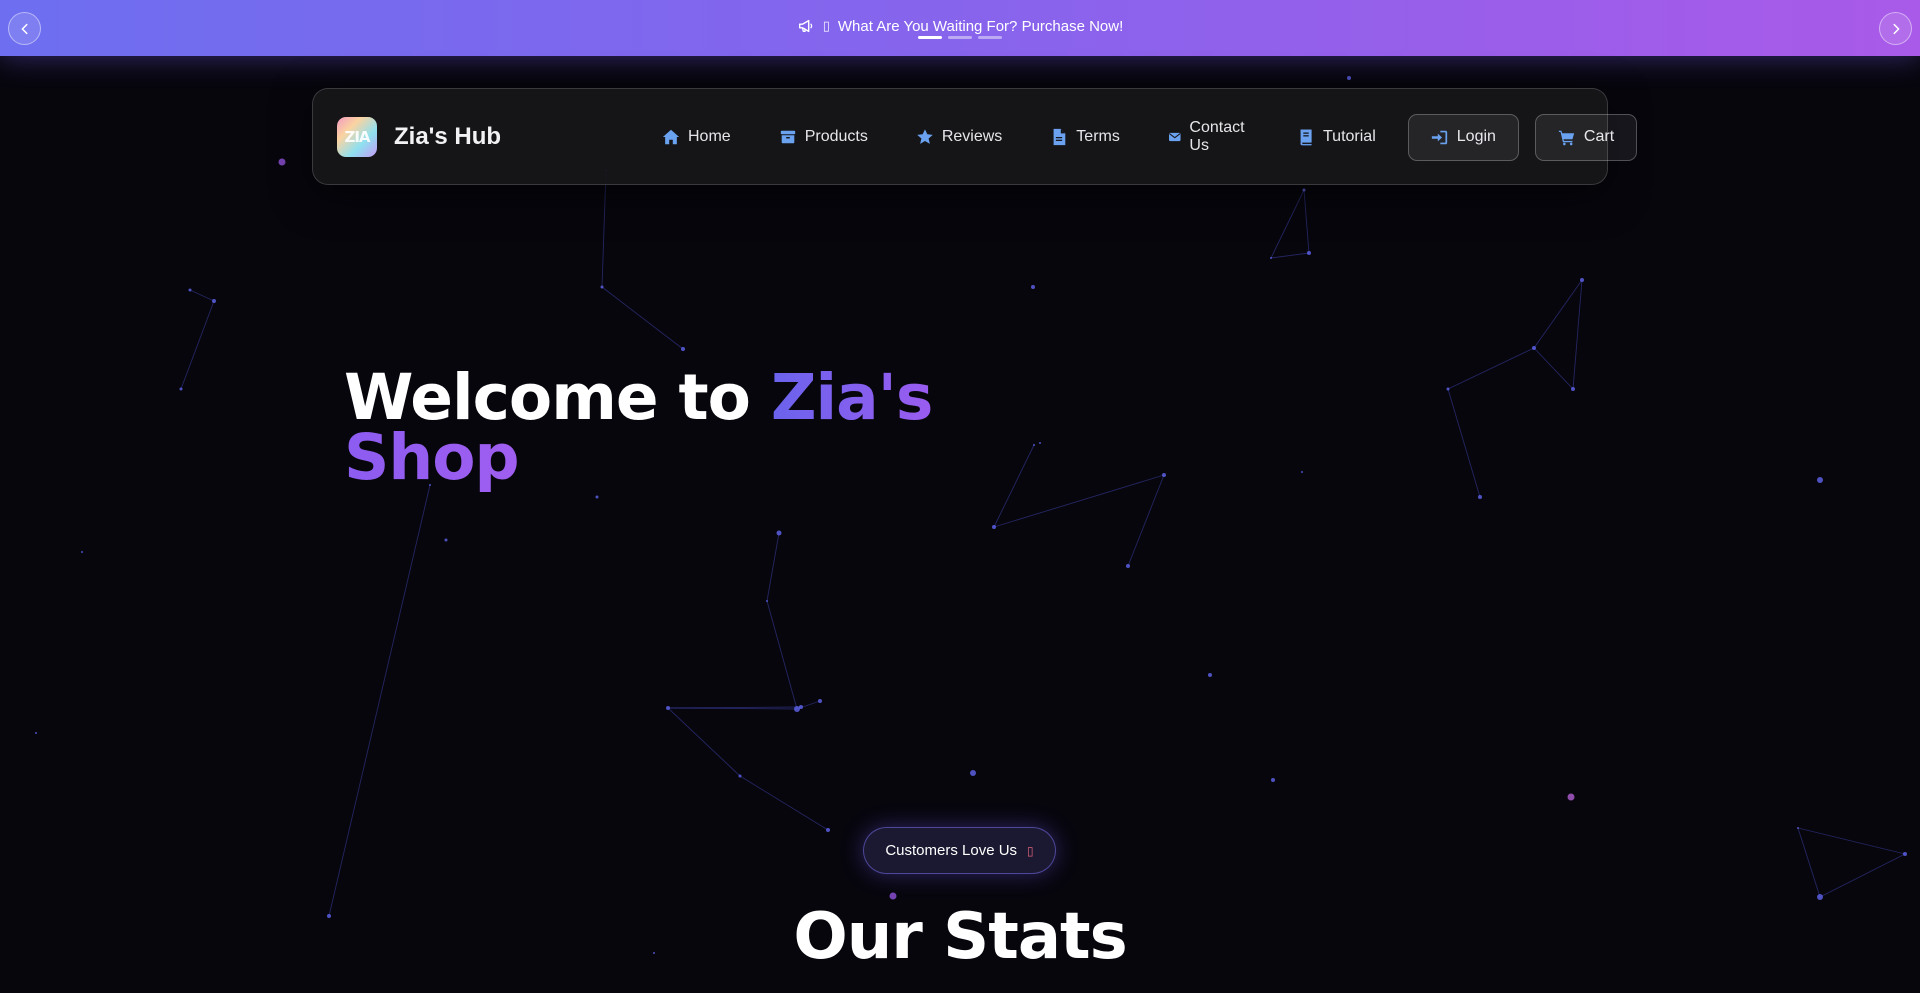 This screenshot has height=993, width=1920. Describe the element at coordinates (852, 397) in the screenshot. I see `hero-title-accent: Zia's` at that location.